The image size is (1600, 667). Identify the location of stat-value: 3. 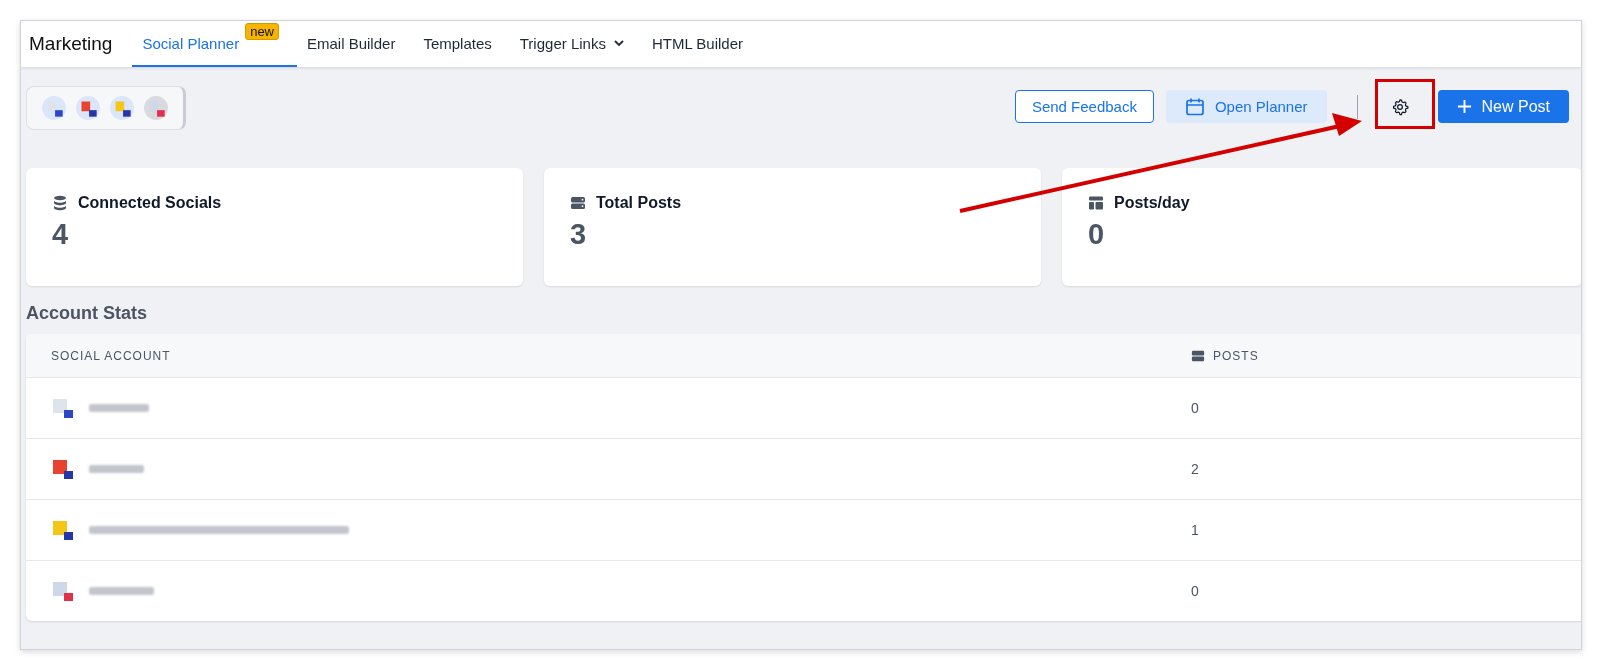
(579, 234).